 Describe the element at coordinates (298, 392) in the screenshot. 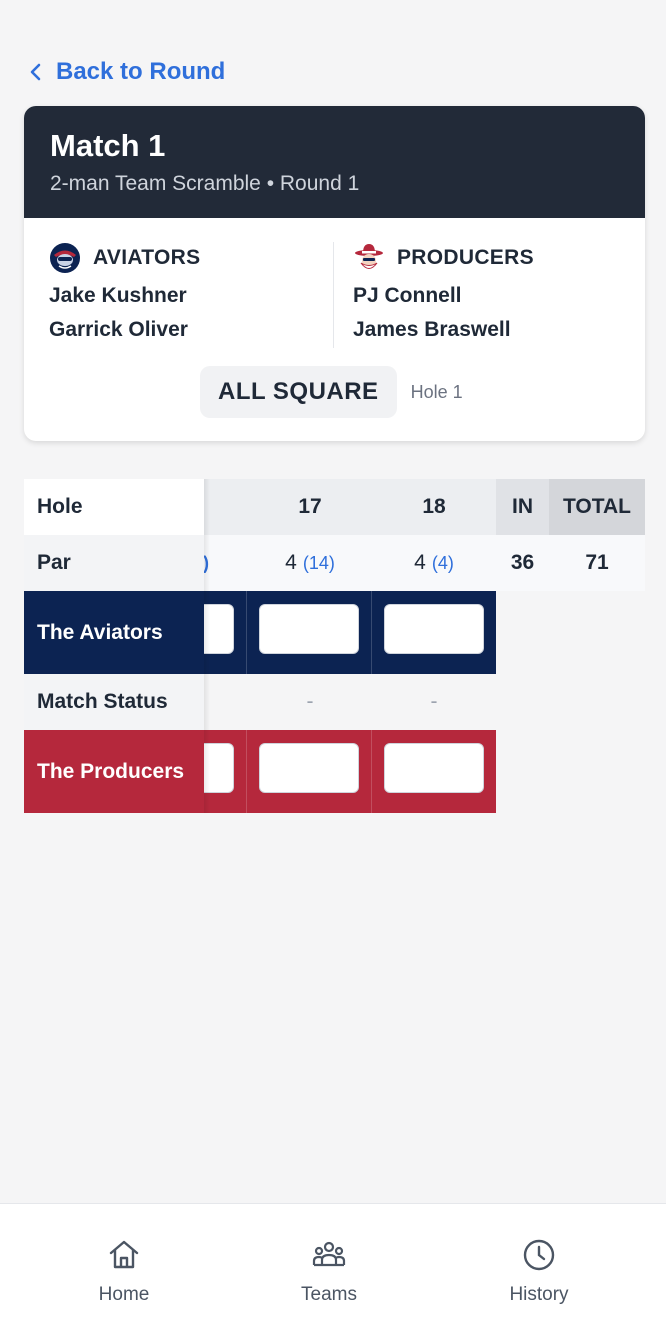

I see `match-status-badge: ALL SQUARE` at that location.